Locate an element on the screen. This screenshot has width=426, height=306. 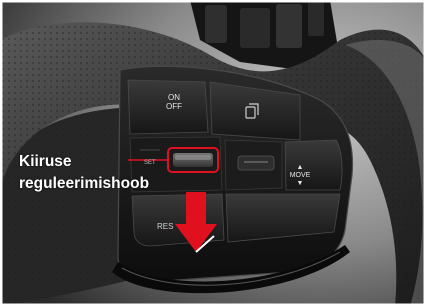
res-label: RES is located at coordinates (165, 226).